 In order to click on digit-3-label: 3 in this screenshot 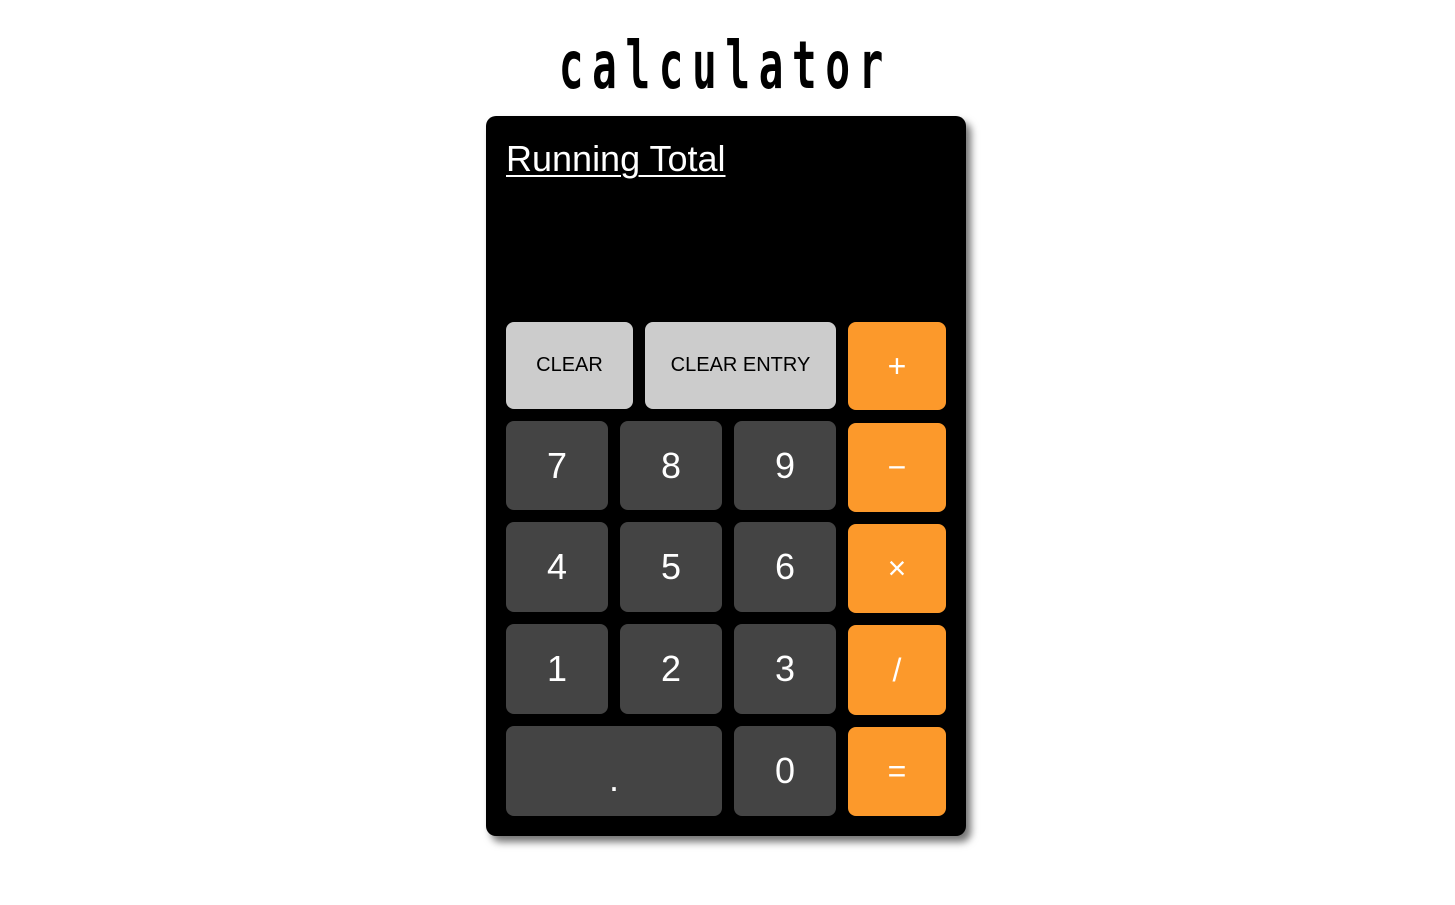, I will do `click(785, 668)`.